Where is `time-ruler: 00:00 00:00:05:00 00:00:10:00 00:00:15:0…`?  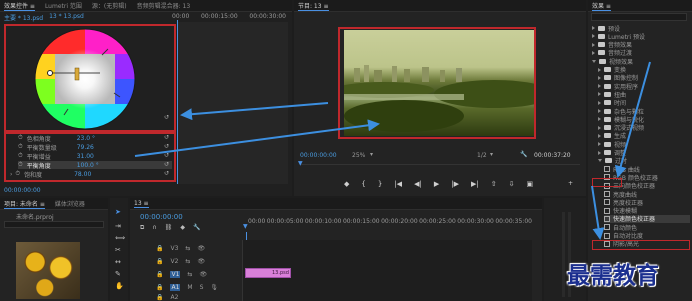
time-ruler: 00:00 00:00:05:00 00:00:10:00 00:00:15:0… is located at coordinates (390, 221).